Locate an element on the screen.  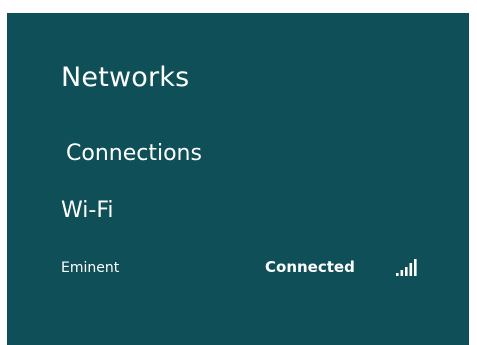
network-name: Eminent is located at coordinates (90, 268).